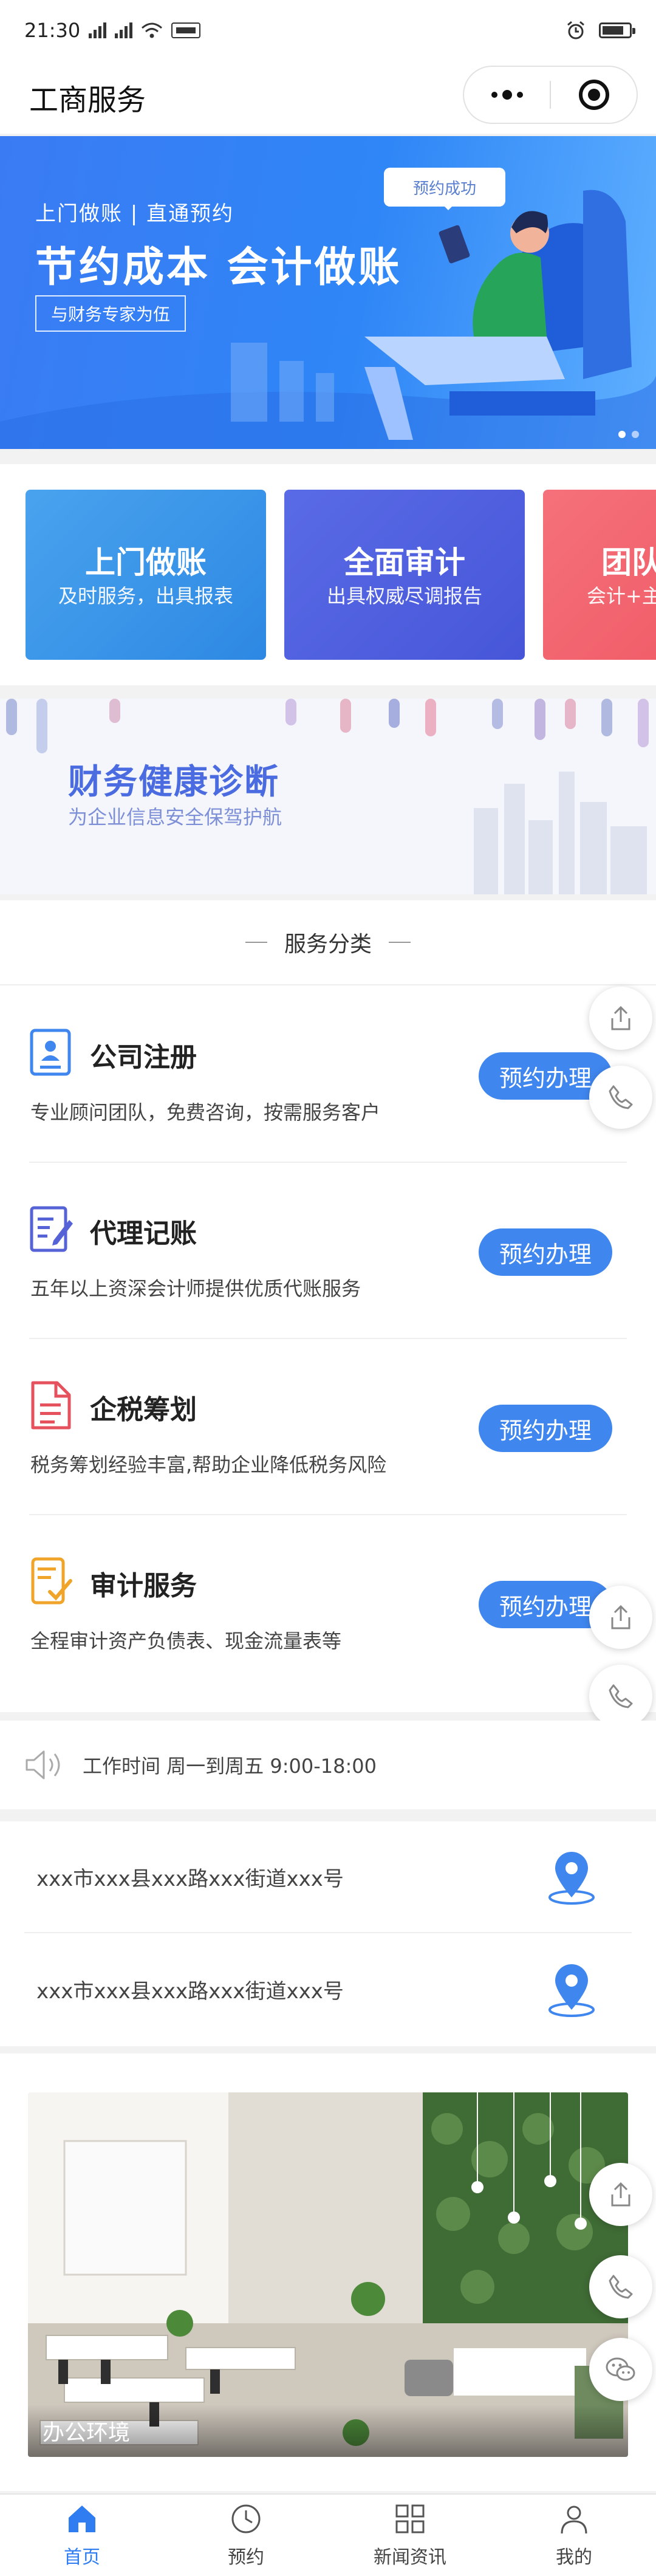 The width and height of the screenshot is (656, 2576). Describe the element at coordinates (110, 313) in the screenshot. I see `banner-tag: 与财务专家为伍` at that location.